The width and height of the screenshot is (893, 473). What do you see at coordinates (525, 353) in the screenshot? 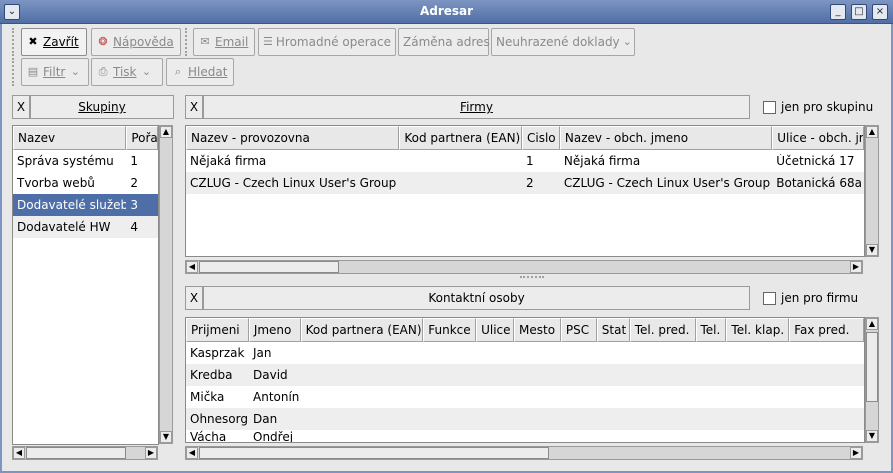
I see `contacts-row: Kasprzak Jan` at bounding box center [525, 353].